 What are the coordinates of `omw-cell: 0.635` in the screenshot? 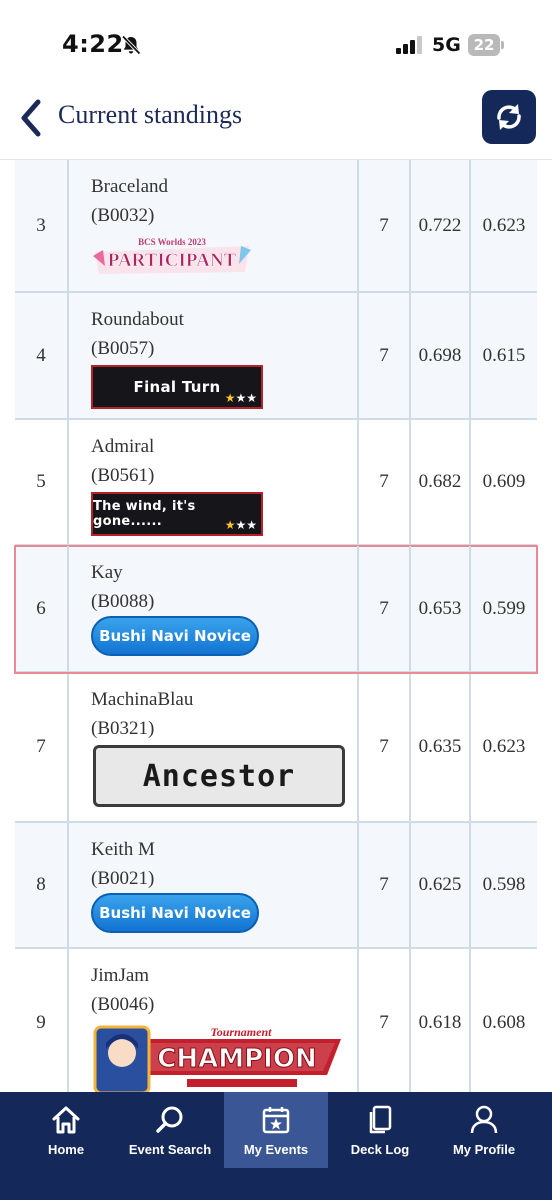 It's located at (439, 747).